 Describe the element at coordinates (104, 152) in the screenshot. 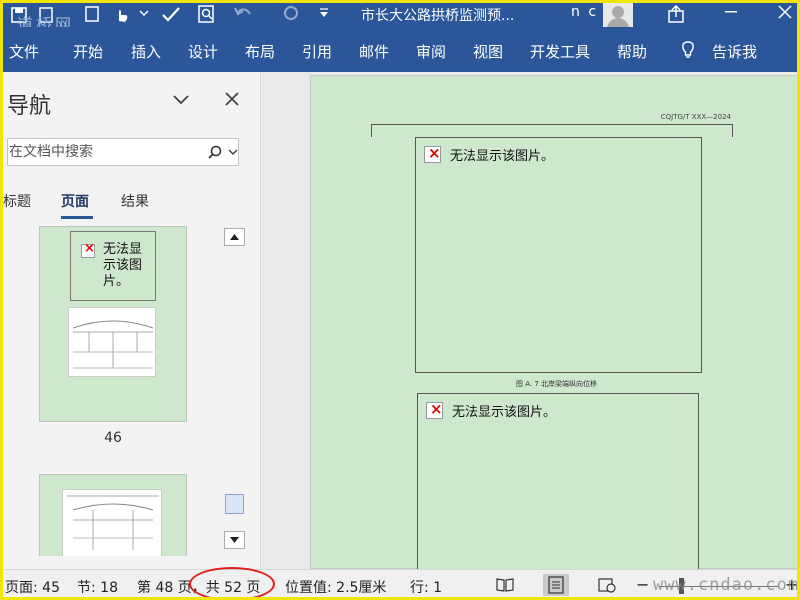

I see `search-input` at that location.